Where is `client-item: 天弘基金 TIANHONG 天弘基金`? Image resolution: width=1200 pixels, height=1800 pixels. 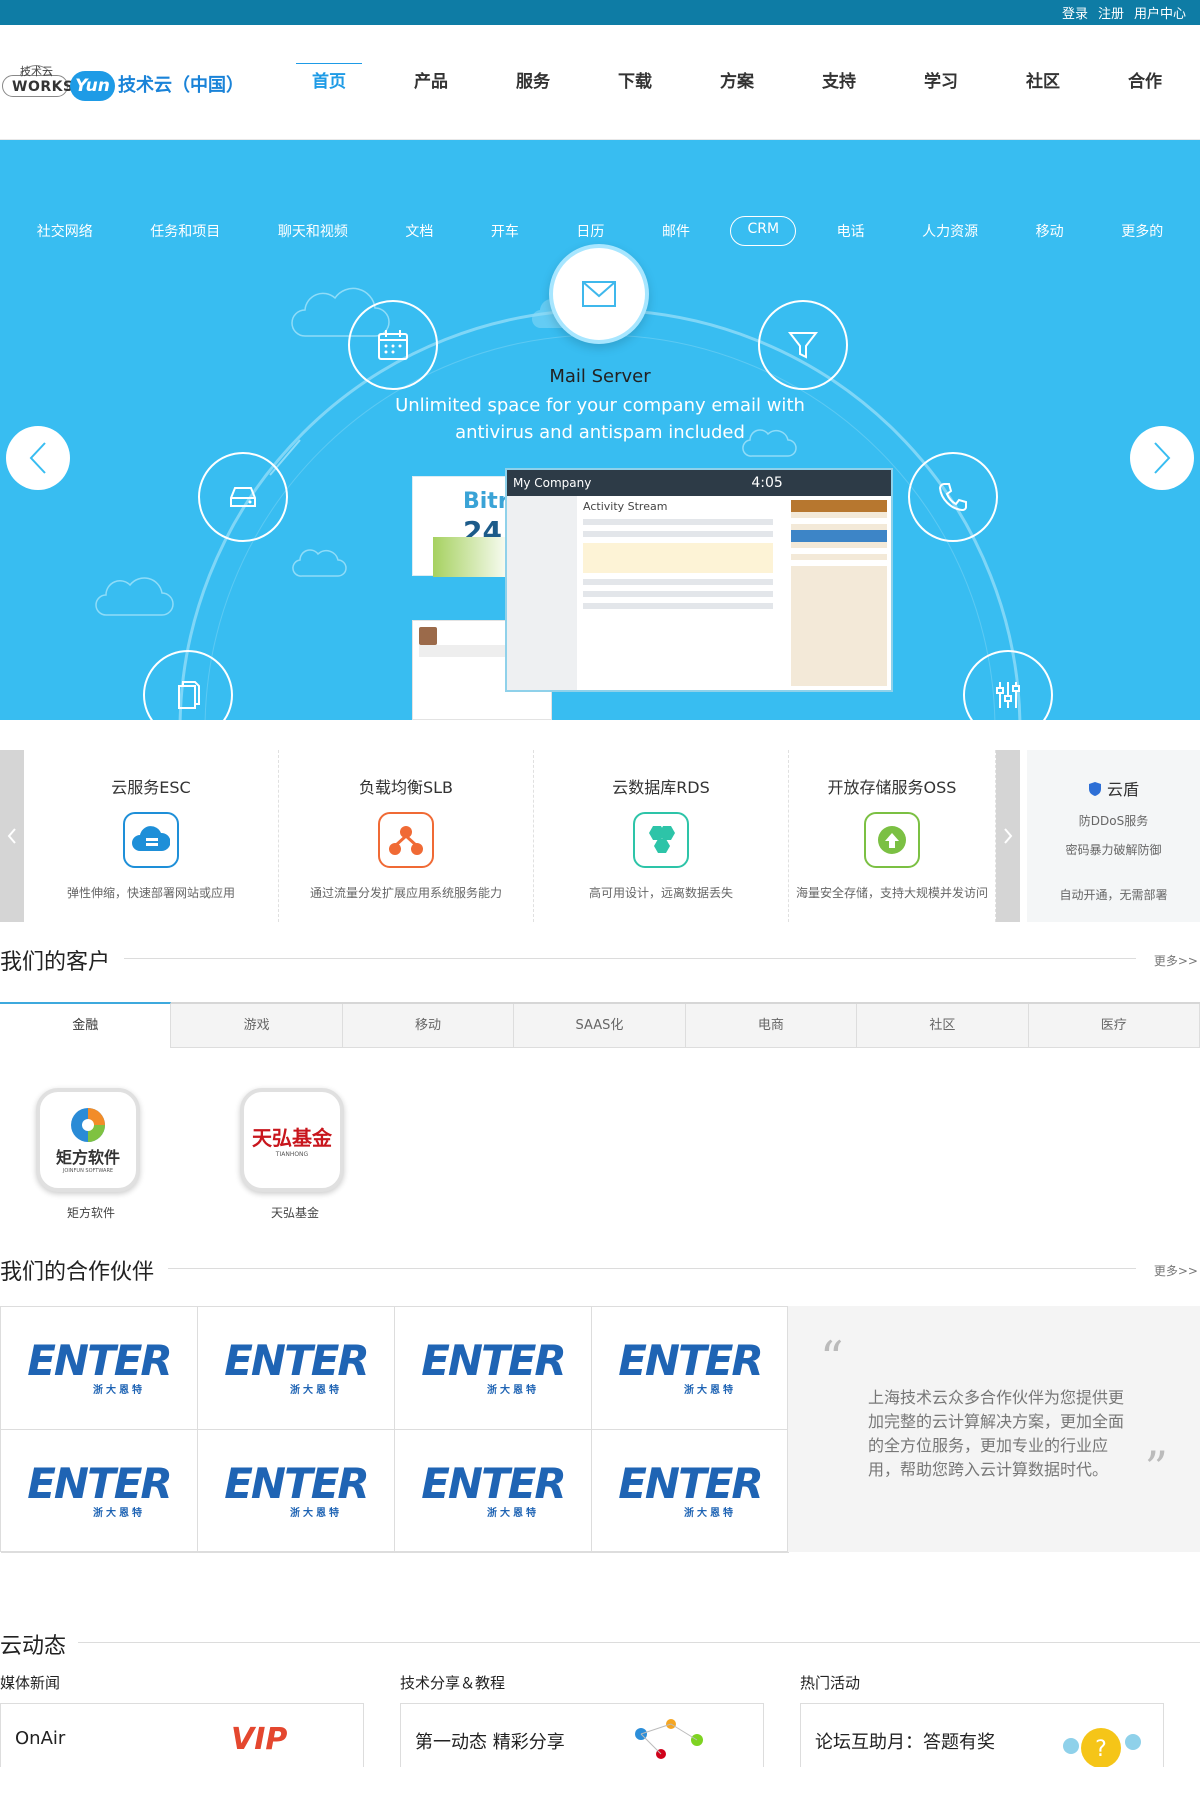
client-item: 天弘基金 TIANHONG 天弘基金 is located at coordinates (295, 1163).